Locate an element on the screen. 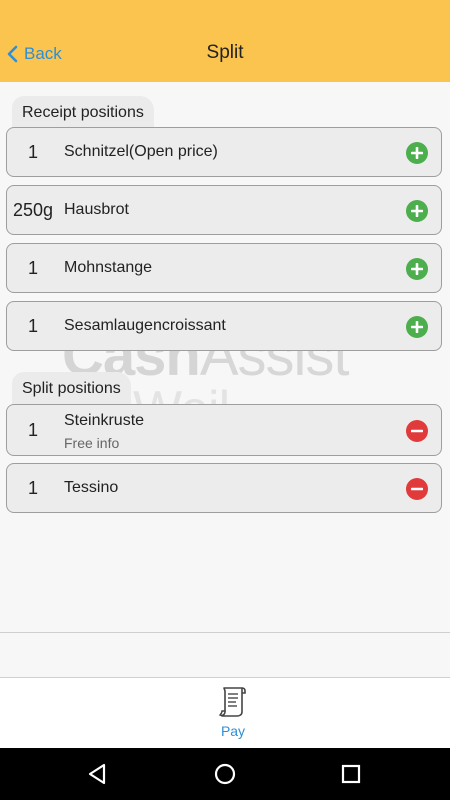 The height and width of the screenshot is (800, 450). item-info: Free info is located at coordinates (92, 443).